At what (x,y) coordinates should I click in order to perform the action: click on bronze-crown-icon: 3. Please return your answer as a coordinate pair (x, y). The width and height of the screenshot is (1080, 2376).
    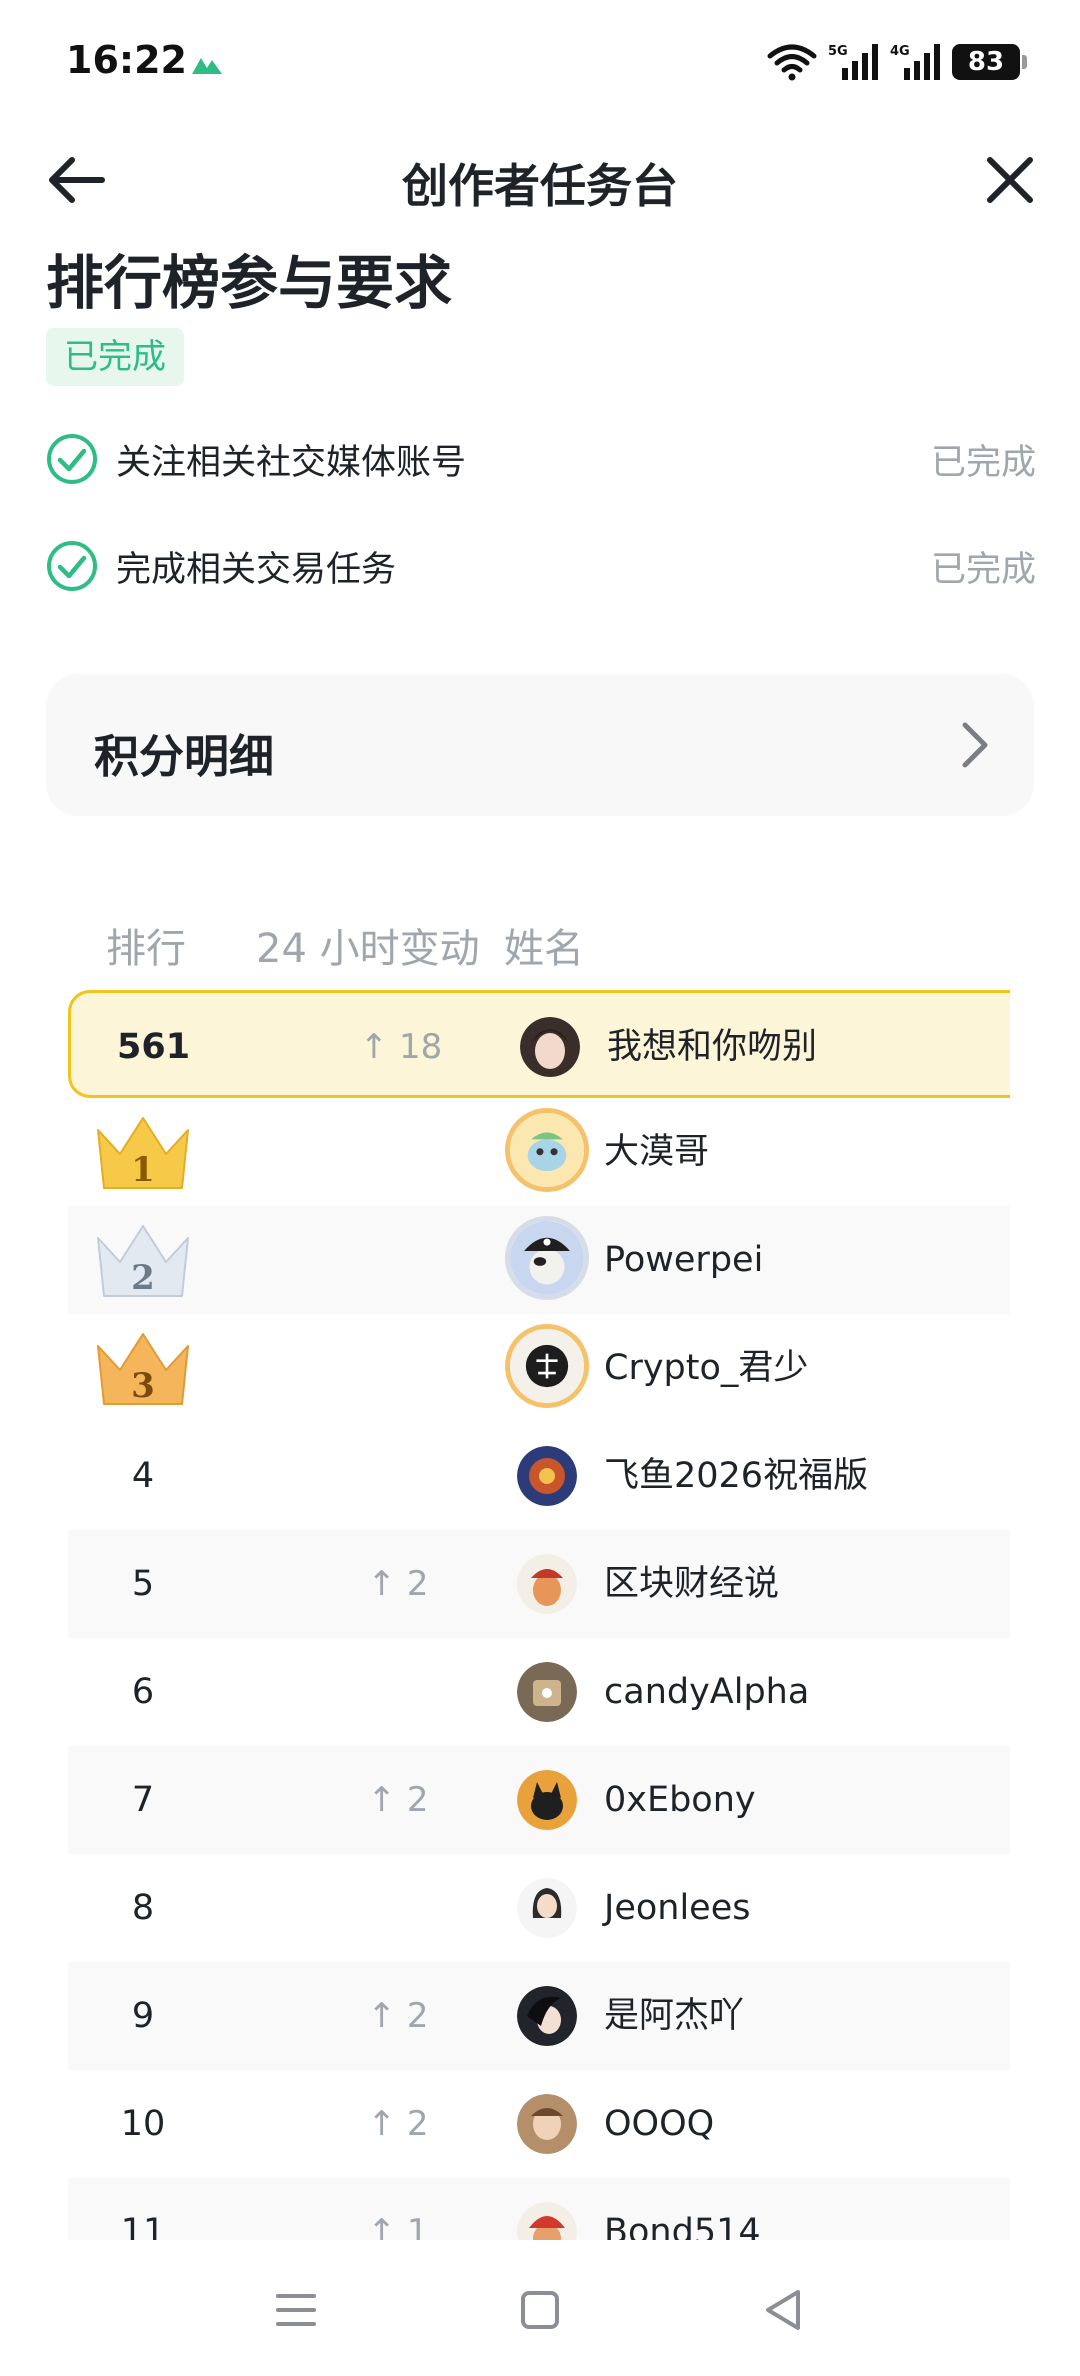
    Looking at the image, I should click on (143, 1369).